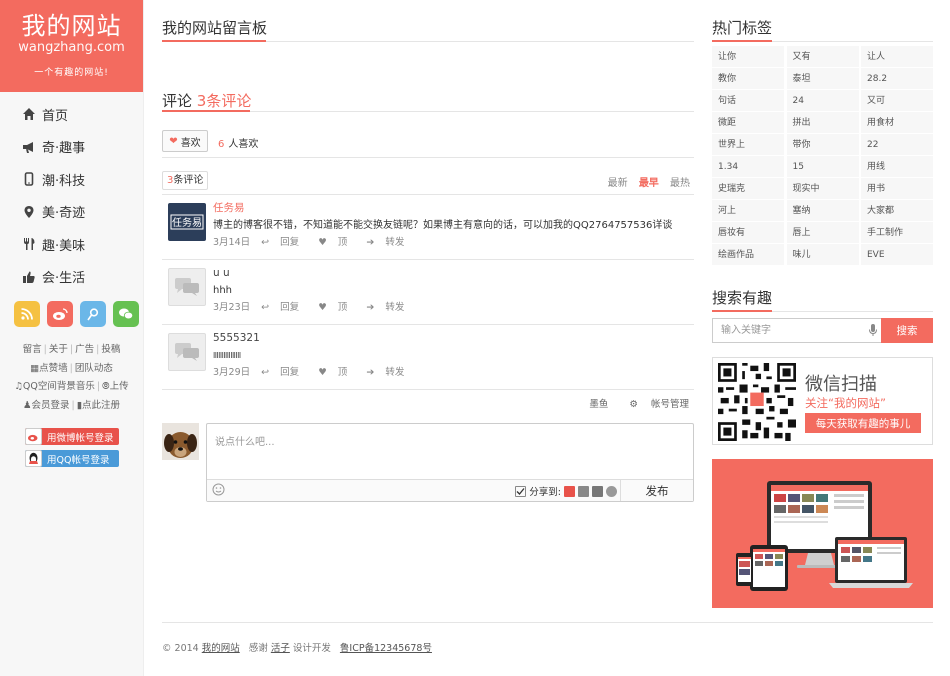 This screenshot has height=676, width=950. Describe the element at coordinates (822, 79) in the screenshot. I see `tag-link: 泰坦` at that location.